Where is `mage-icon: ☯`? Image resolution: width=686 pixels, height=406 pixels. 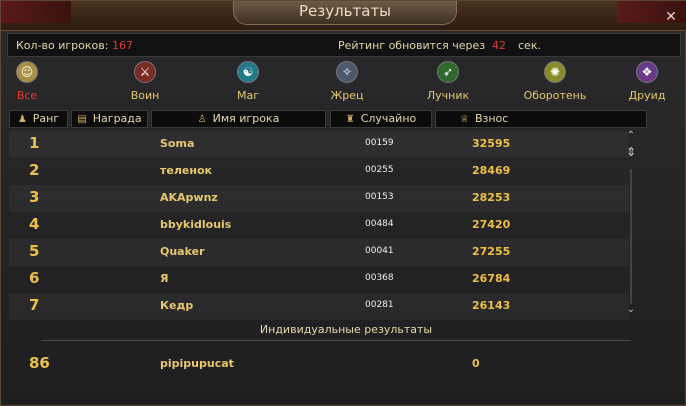 mage-icon: ☯ is located at coordinates (248, 72).